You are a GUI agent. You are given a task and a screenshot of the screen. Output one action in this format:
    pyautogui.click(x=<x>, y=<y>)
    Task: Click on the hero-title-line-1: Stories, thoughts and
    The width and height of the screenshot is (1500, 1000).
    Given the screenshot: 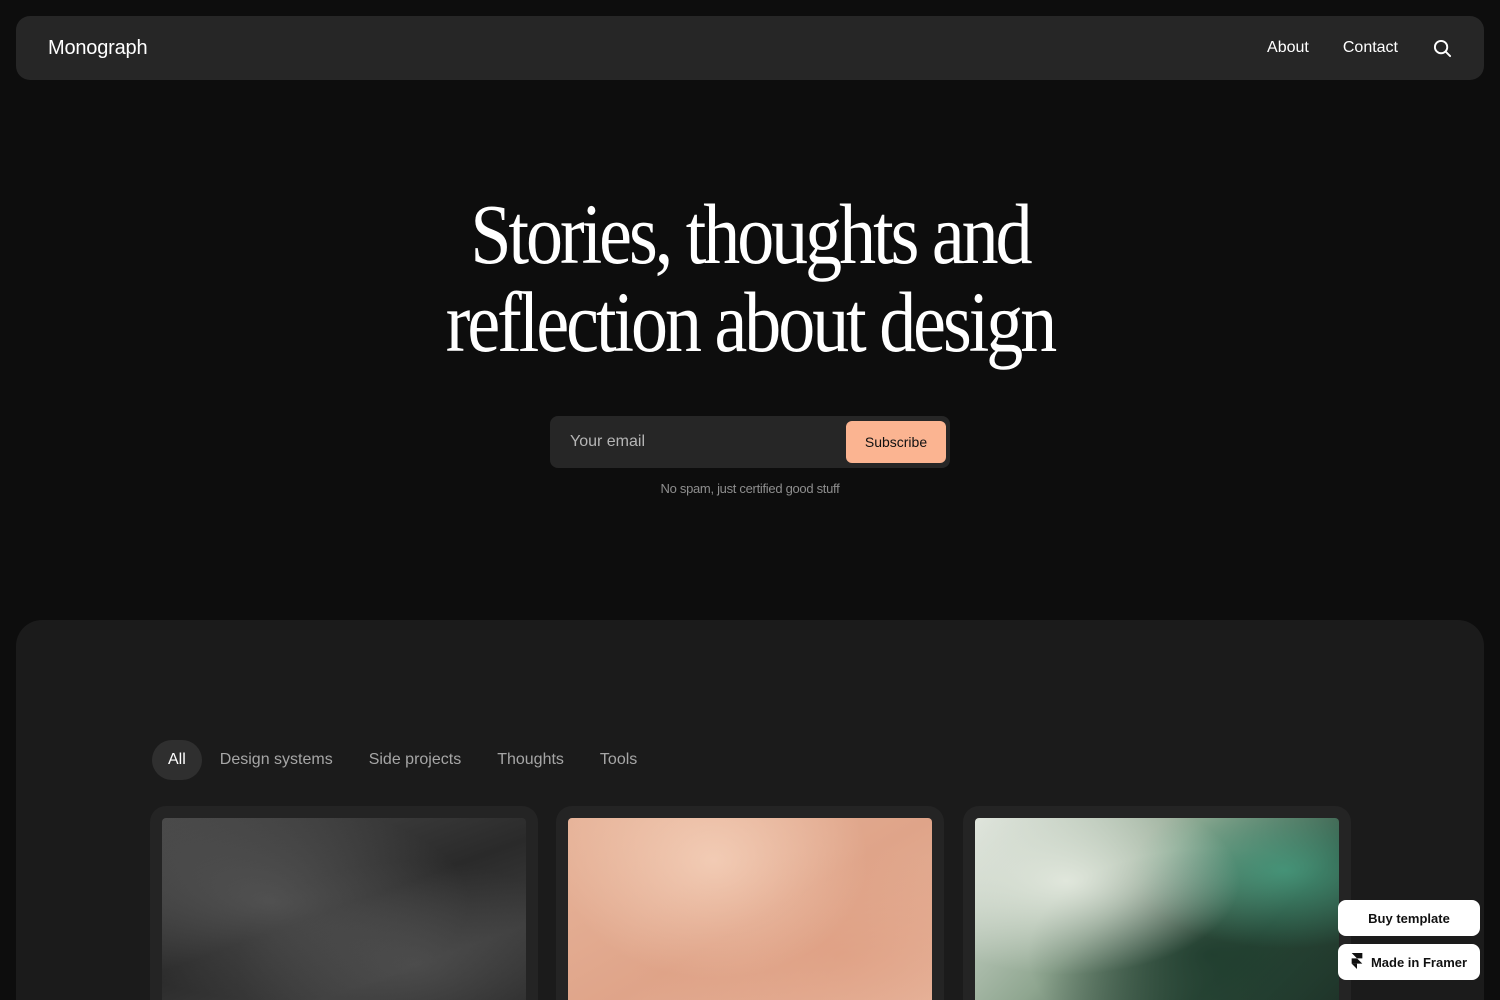 What is the action you would take?
    pyautogui.click(x=751, y=234)
    